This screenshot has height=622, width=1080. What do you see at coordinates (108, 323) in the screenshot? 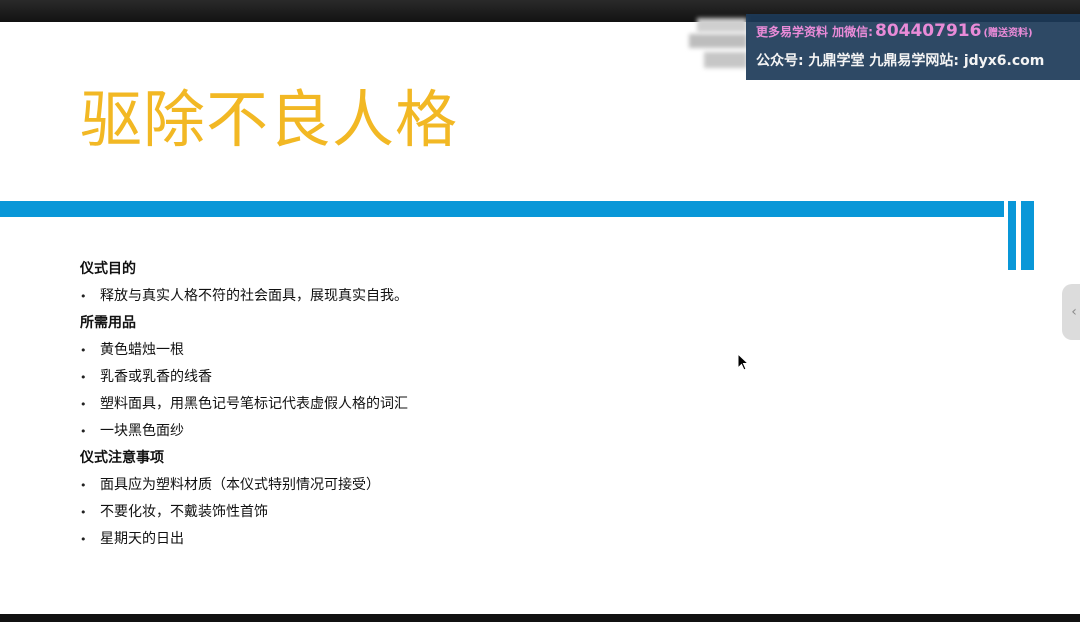
I see `section-heading: 所需用品` at bounding box center [108, 323].